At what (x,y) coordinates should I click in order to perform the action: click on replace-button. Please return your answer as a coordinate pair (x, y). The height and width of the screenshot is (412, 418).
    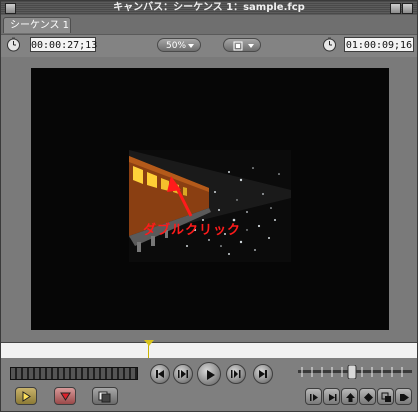
    Looking at the image, I should click on (349, 396).